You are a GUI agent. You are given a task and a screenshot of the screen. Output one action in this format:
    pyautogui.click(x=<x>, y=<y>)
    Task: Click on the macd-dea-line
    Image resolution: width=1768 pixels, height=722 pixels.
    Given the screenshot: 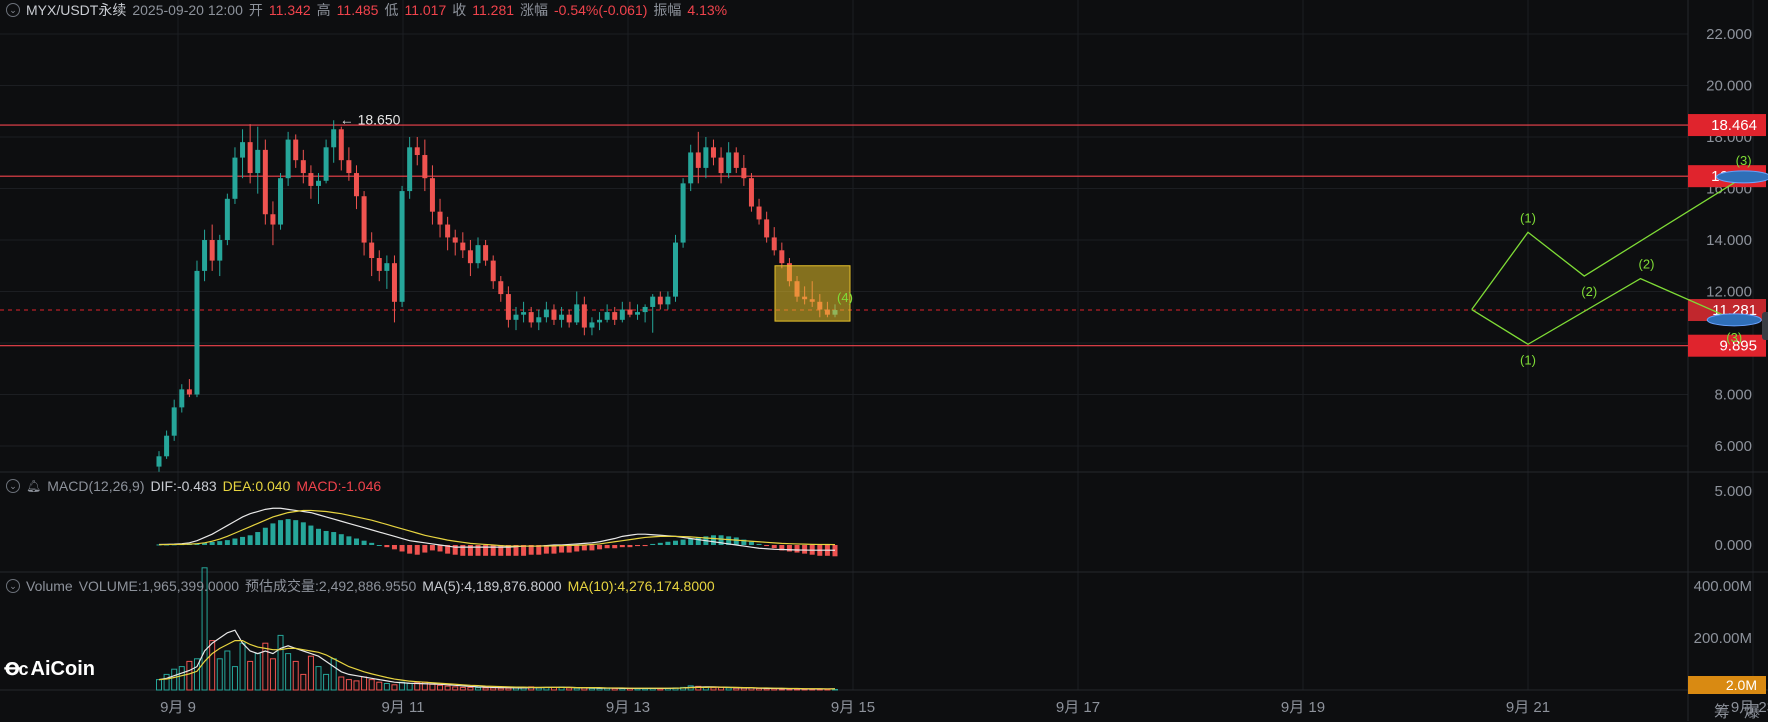 What is the action you would take?
    pyautogui.click(x=497, y=528)
    